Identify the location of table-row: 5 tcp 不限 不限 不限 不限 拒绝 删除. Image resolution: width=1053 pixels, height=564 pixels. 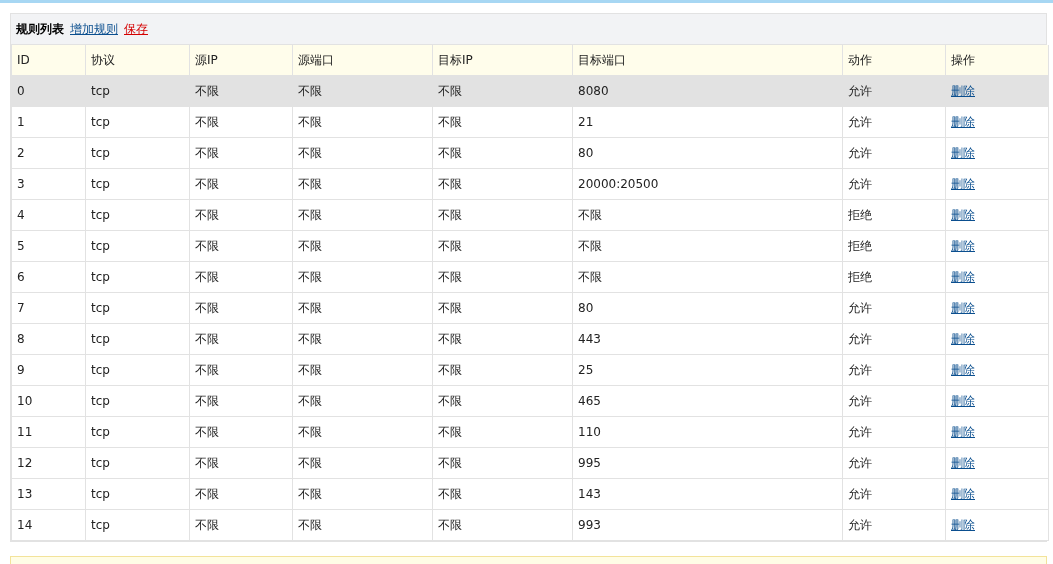
(530, 246).